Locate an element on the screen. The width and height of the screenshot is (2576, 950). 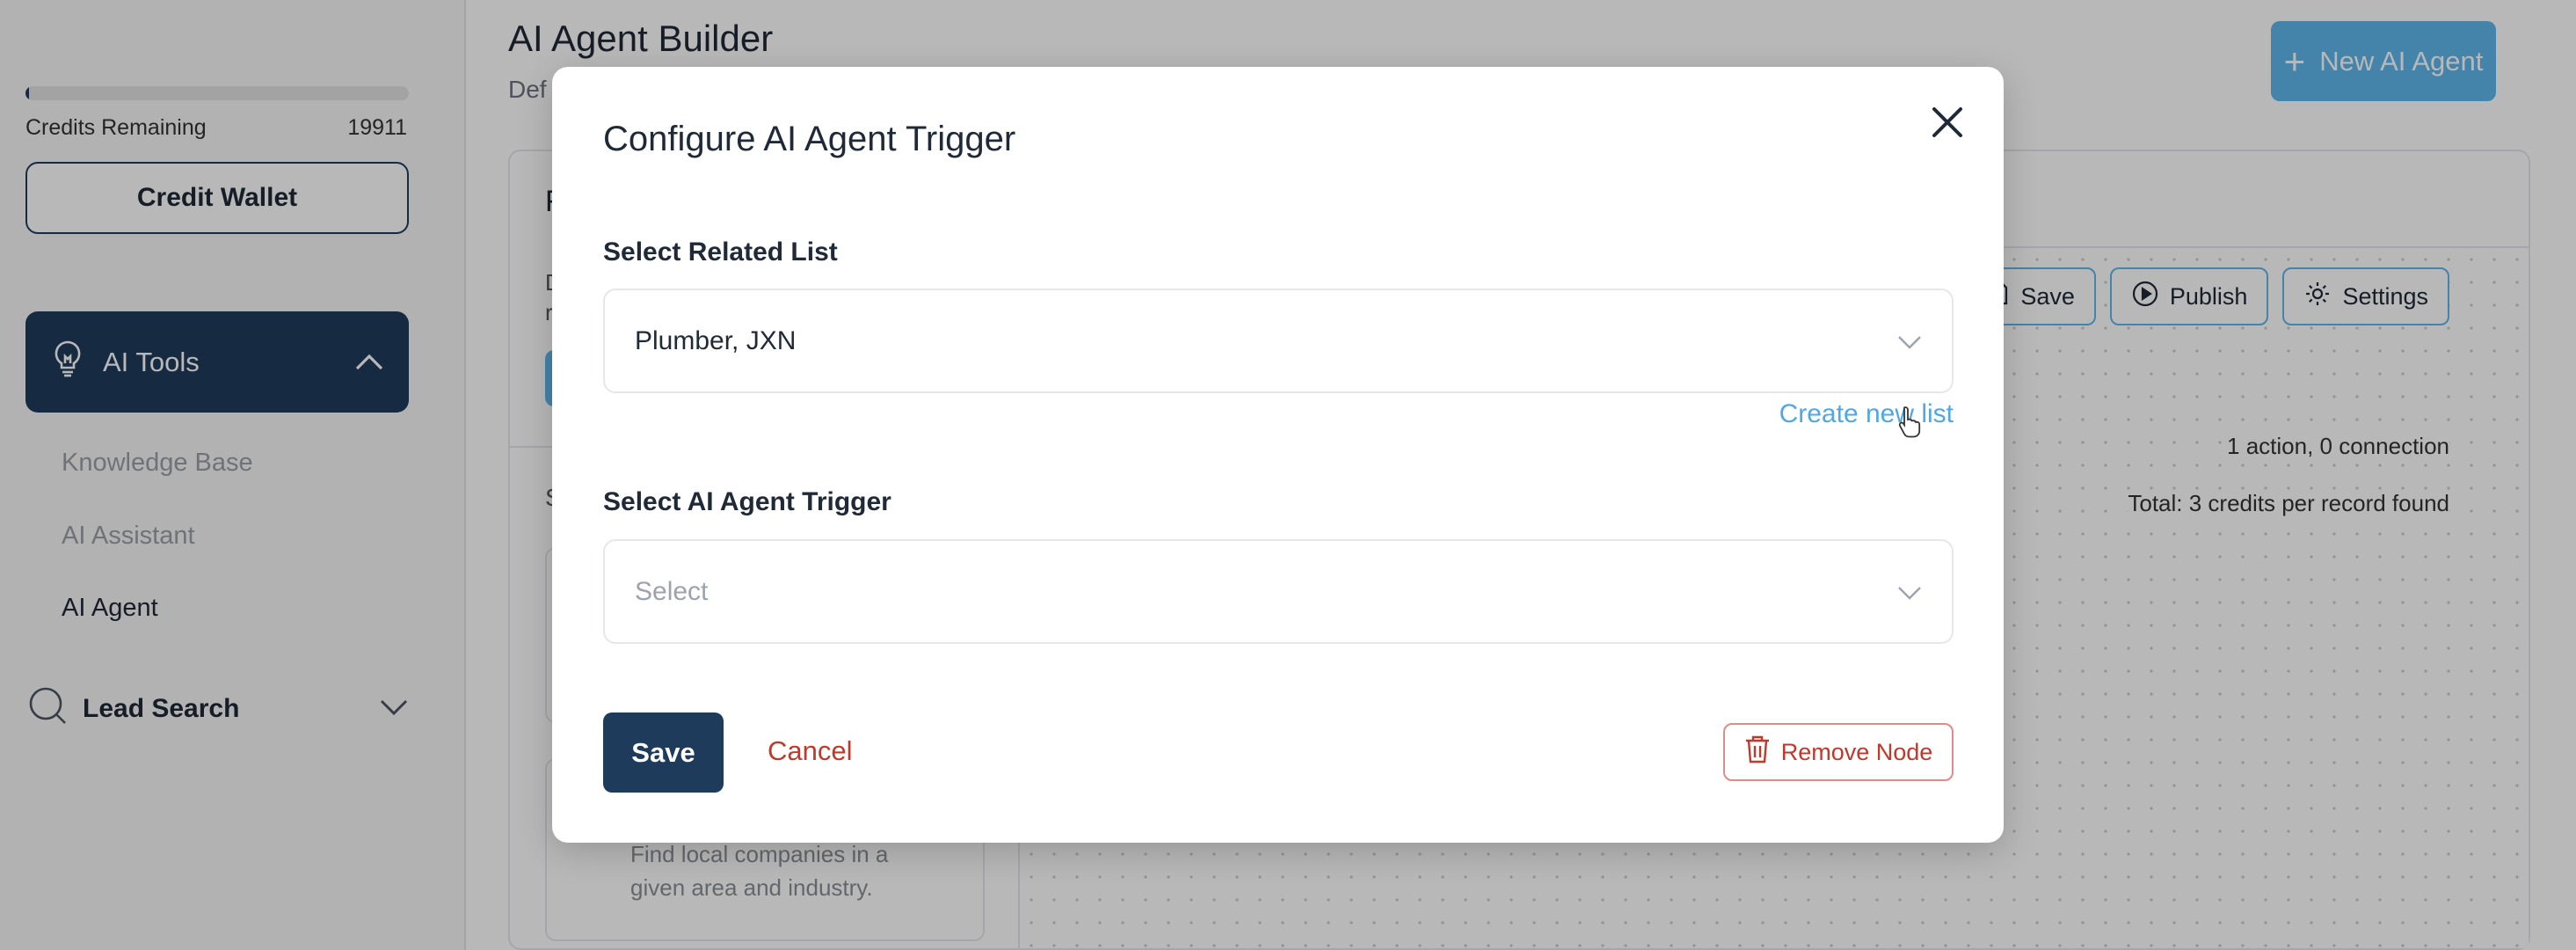
dialog-title: Configure AI Agent Trigger is located at coordinates (809, 139).